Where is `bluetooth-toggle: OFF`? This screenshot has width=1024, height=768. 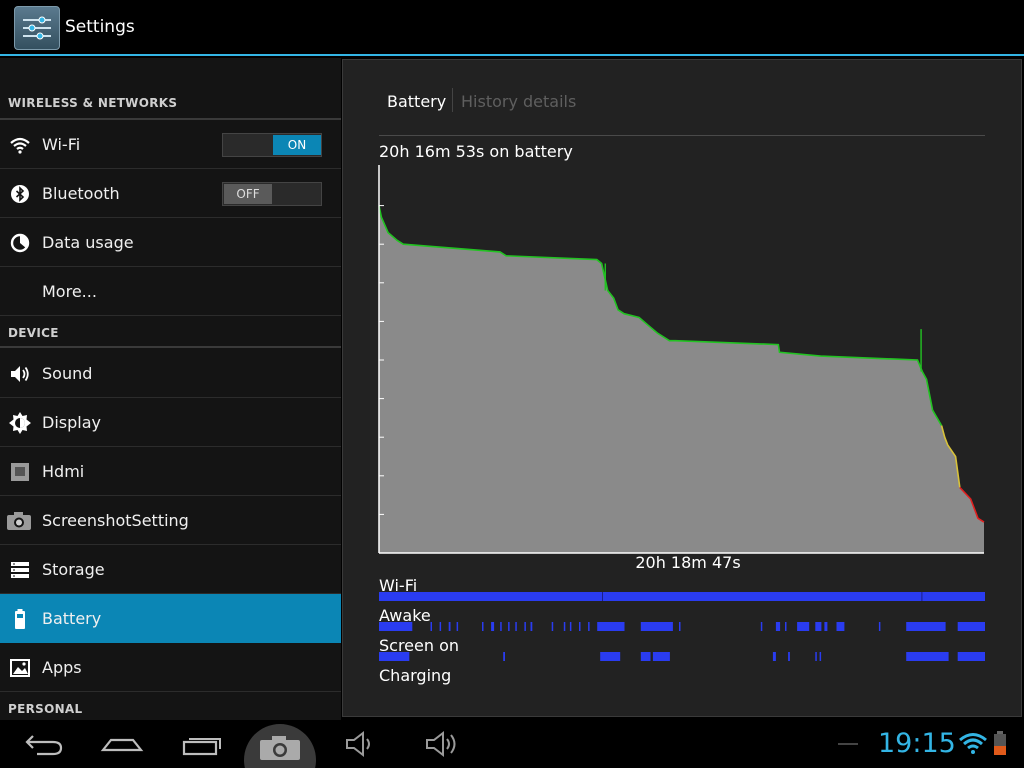 bluetooth-toggle: OFF is located at coordinates (272, 194).